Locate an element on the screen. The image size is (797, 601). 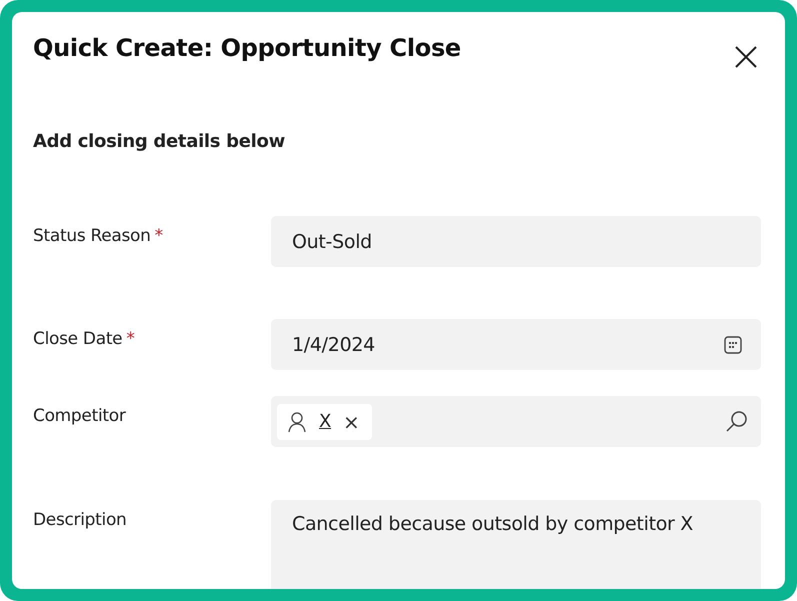
close-icon is located at coordinates (746, 57).